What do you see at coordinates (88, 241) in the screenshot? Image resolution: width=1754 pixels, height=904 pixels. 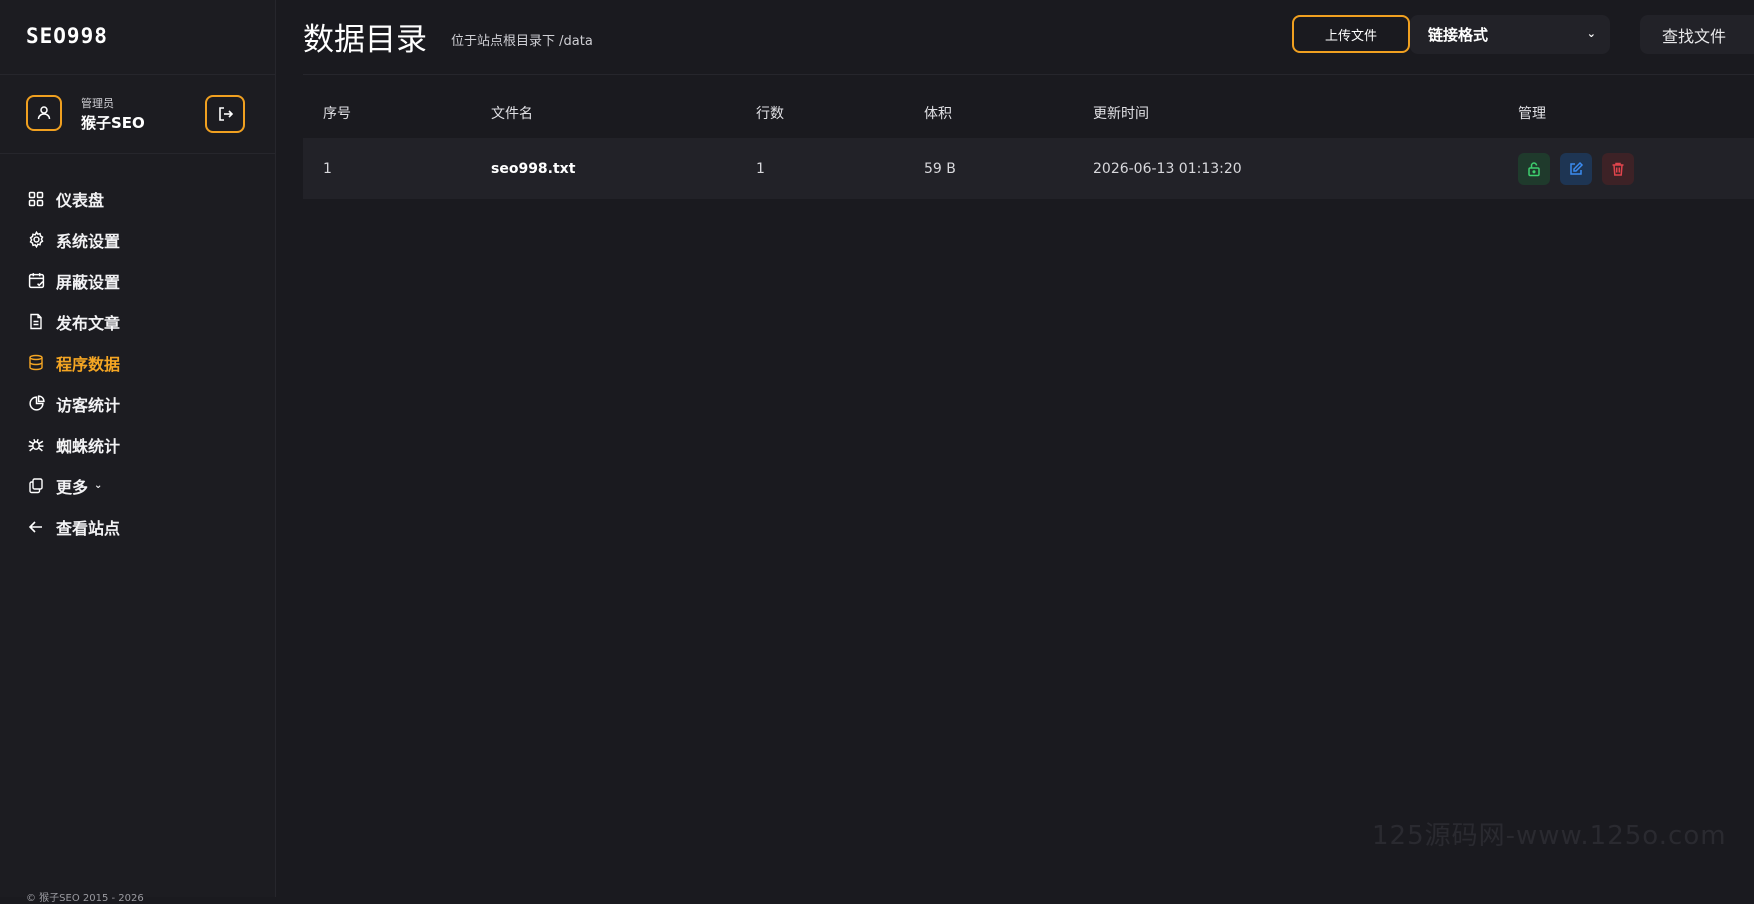 I see `sidebar-item-label: 系统设置` at bounding box center [88, 241].